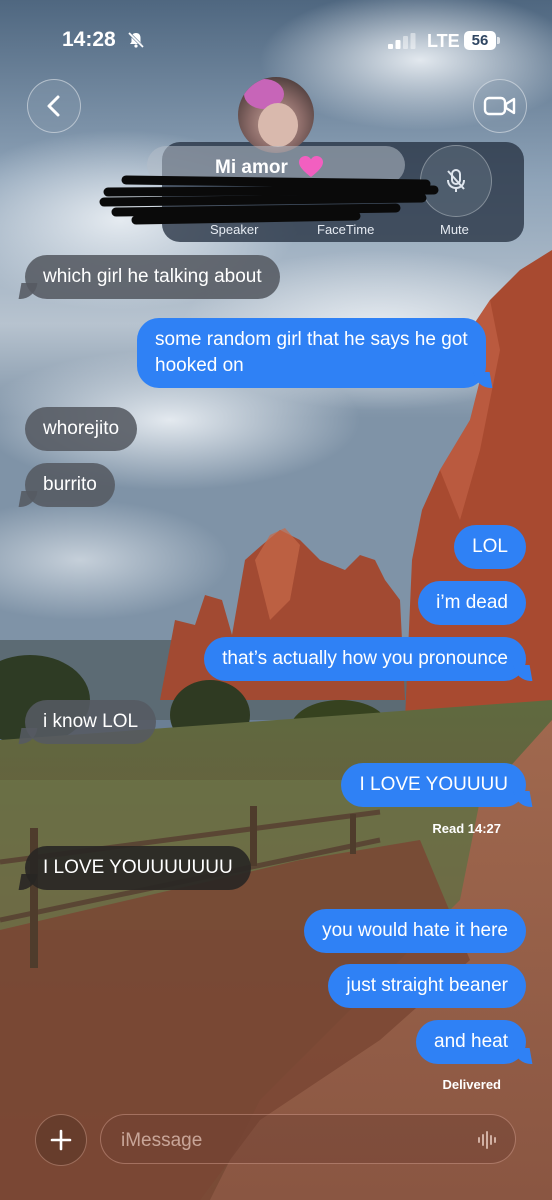 Image resolution: width=552 pixels, height=1200 pixels. I want to click on battery-icon: 56, so click(482, 40).